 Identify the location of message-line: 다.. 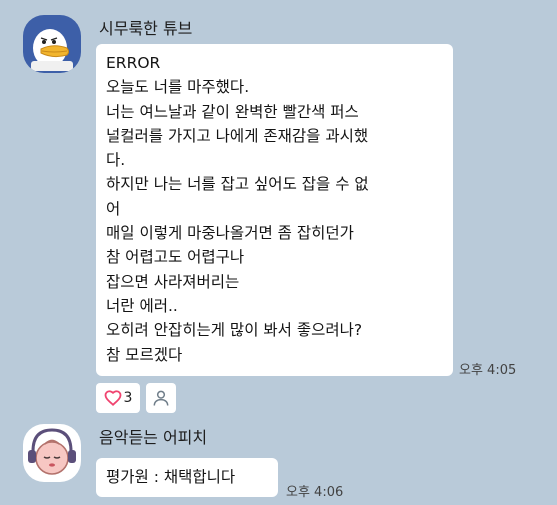
(116, 160).